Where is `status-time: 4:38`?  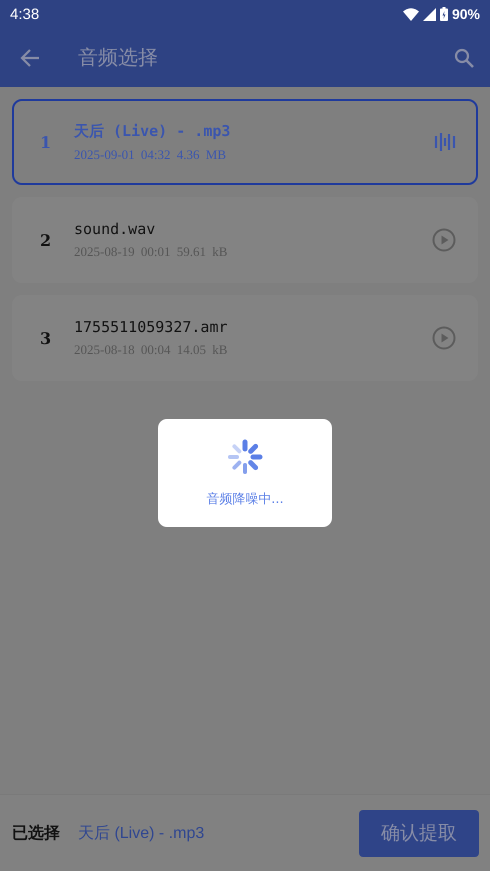 status-time: 4:38 is located at coordinates (25, 14).